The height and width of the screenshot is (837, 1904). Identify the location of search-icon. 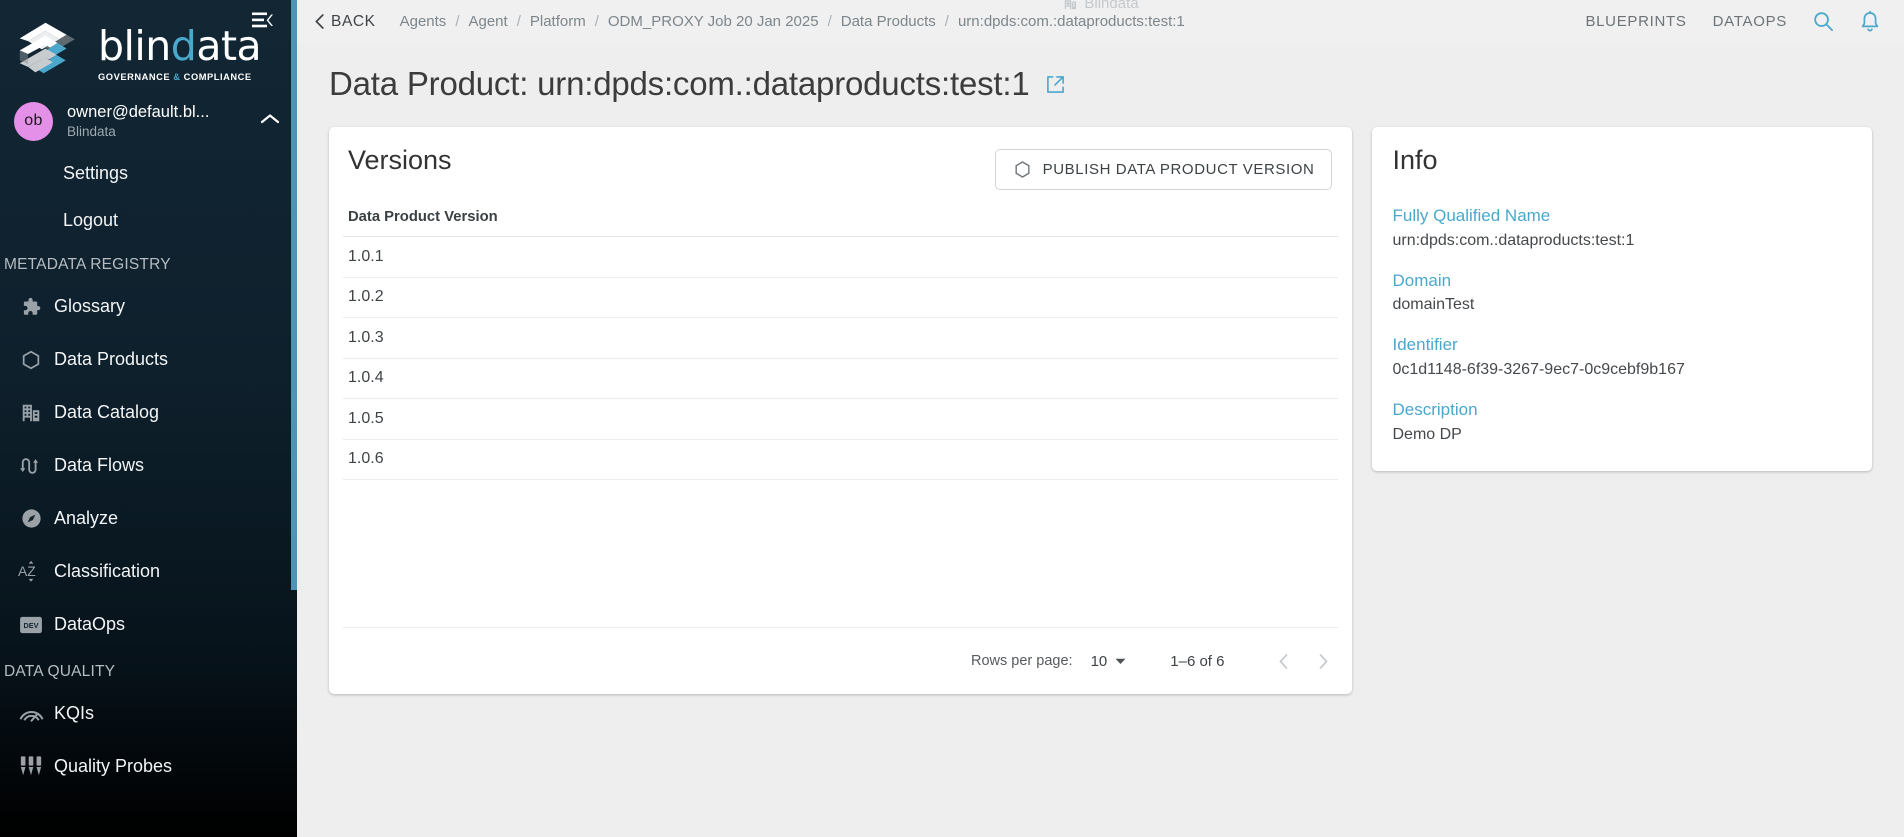
(1823, 21).